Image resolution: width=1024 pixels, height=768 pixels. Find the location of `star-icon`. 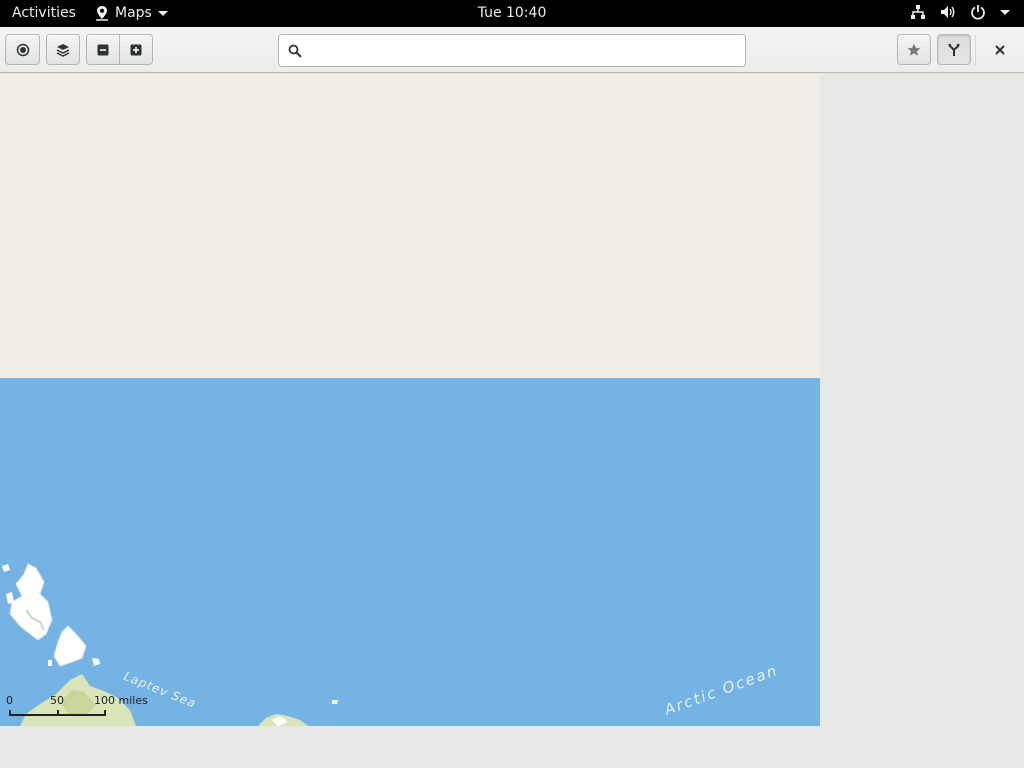

star-icon is located at coordinates (914, 49).